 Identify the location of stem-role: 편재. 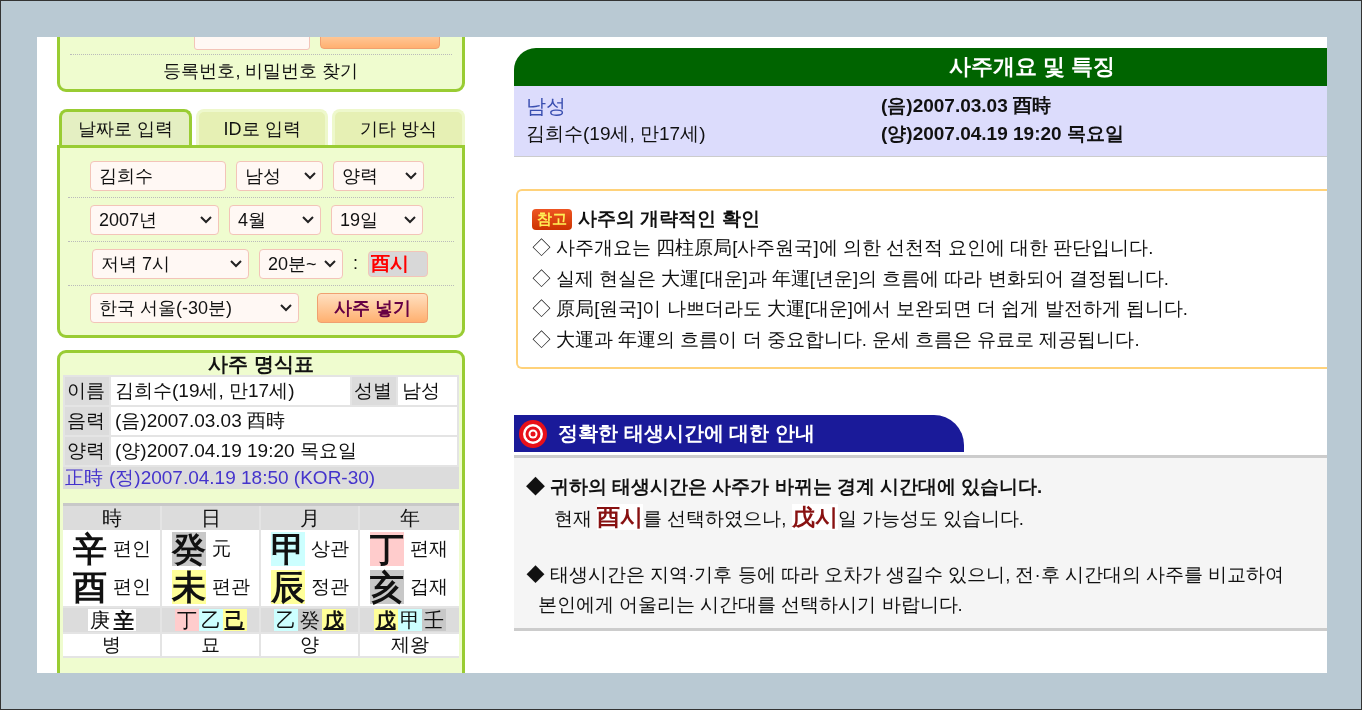
(429, 549).